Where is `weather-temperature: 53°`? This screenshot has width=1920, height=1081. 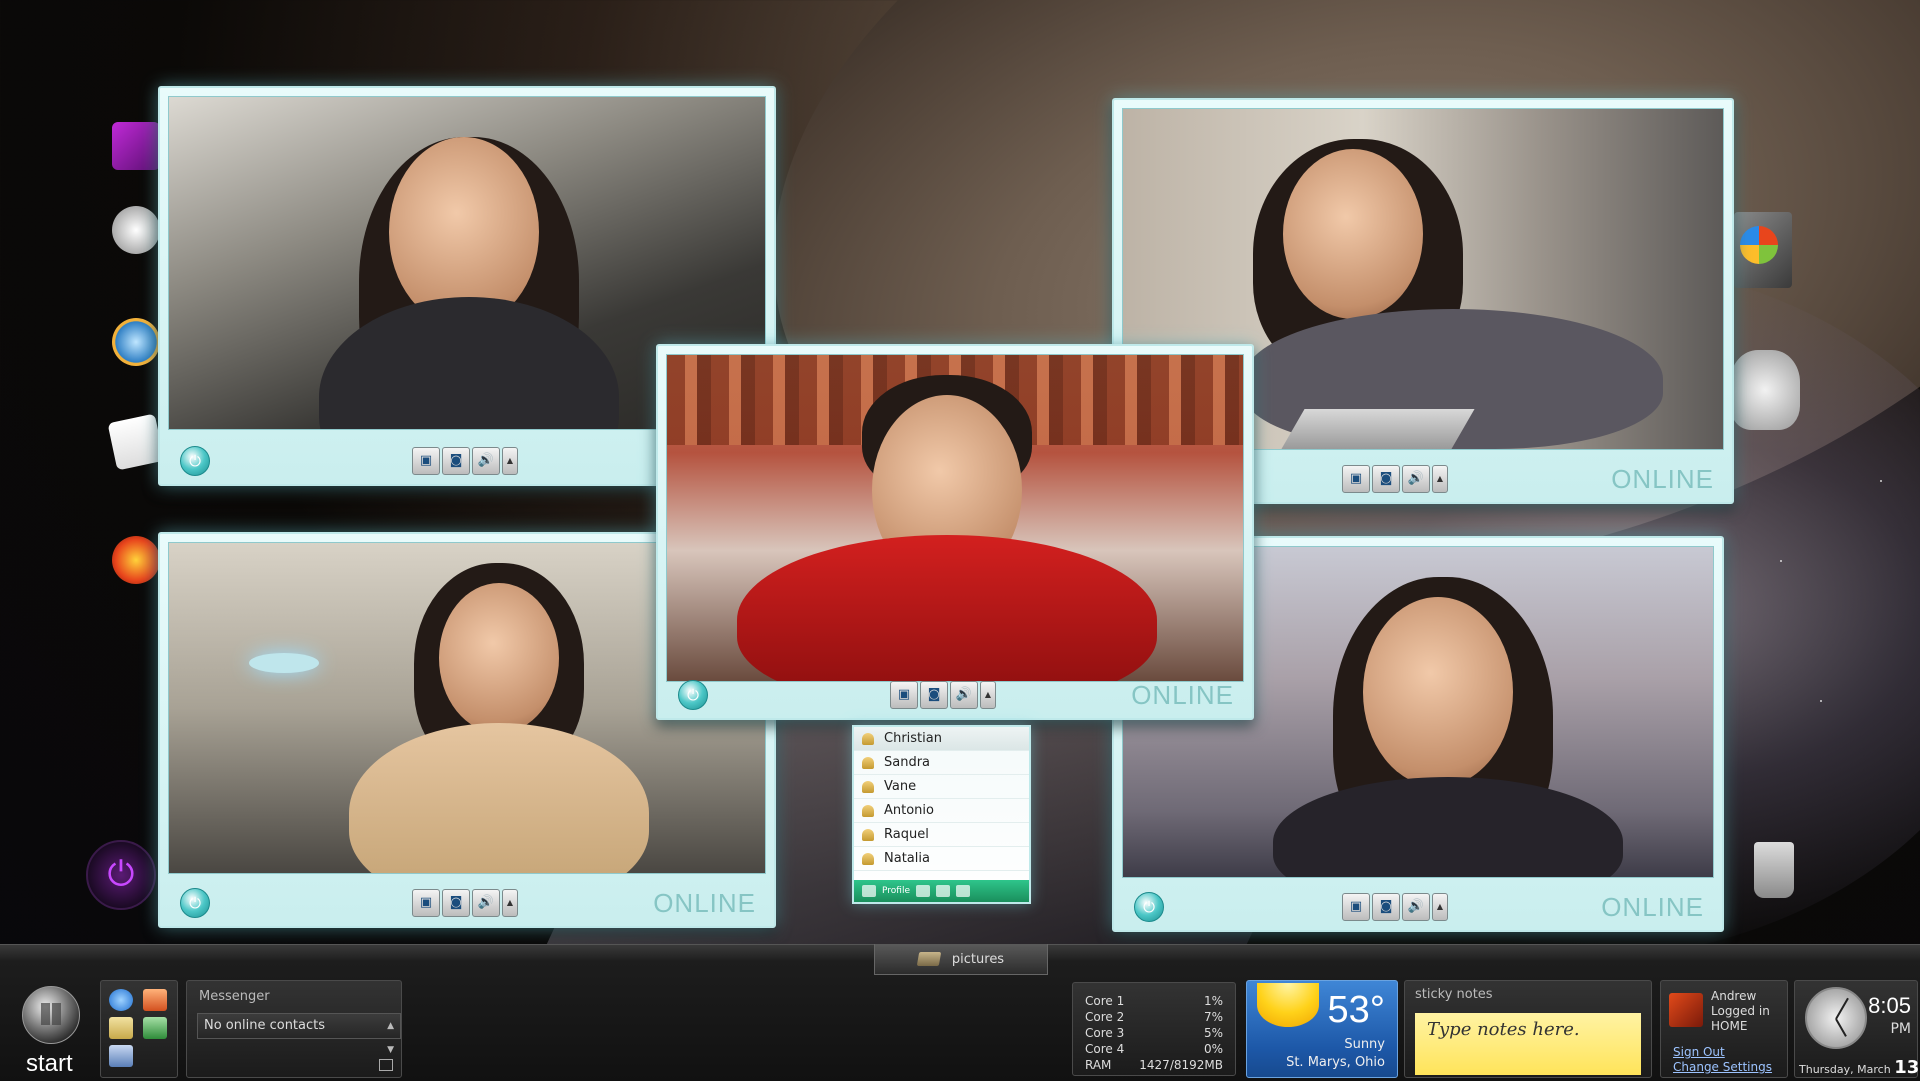
weather-temperature: 53° is located at coordinates (1356, 1010).